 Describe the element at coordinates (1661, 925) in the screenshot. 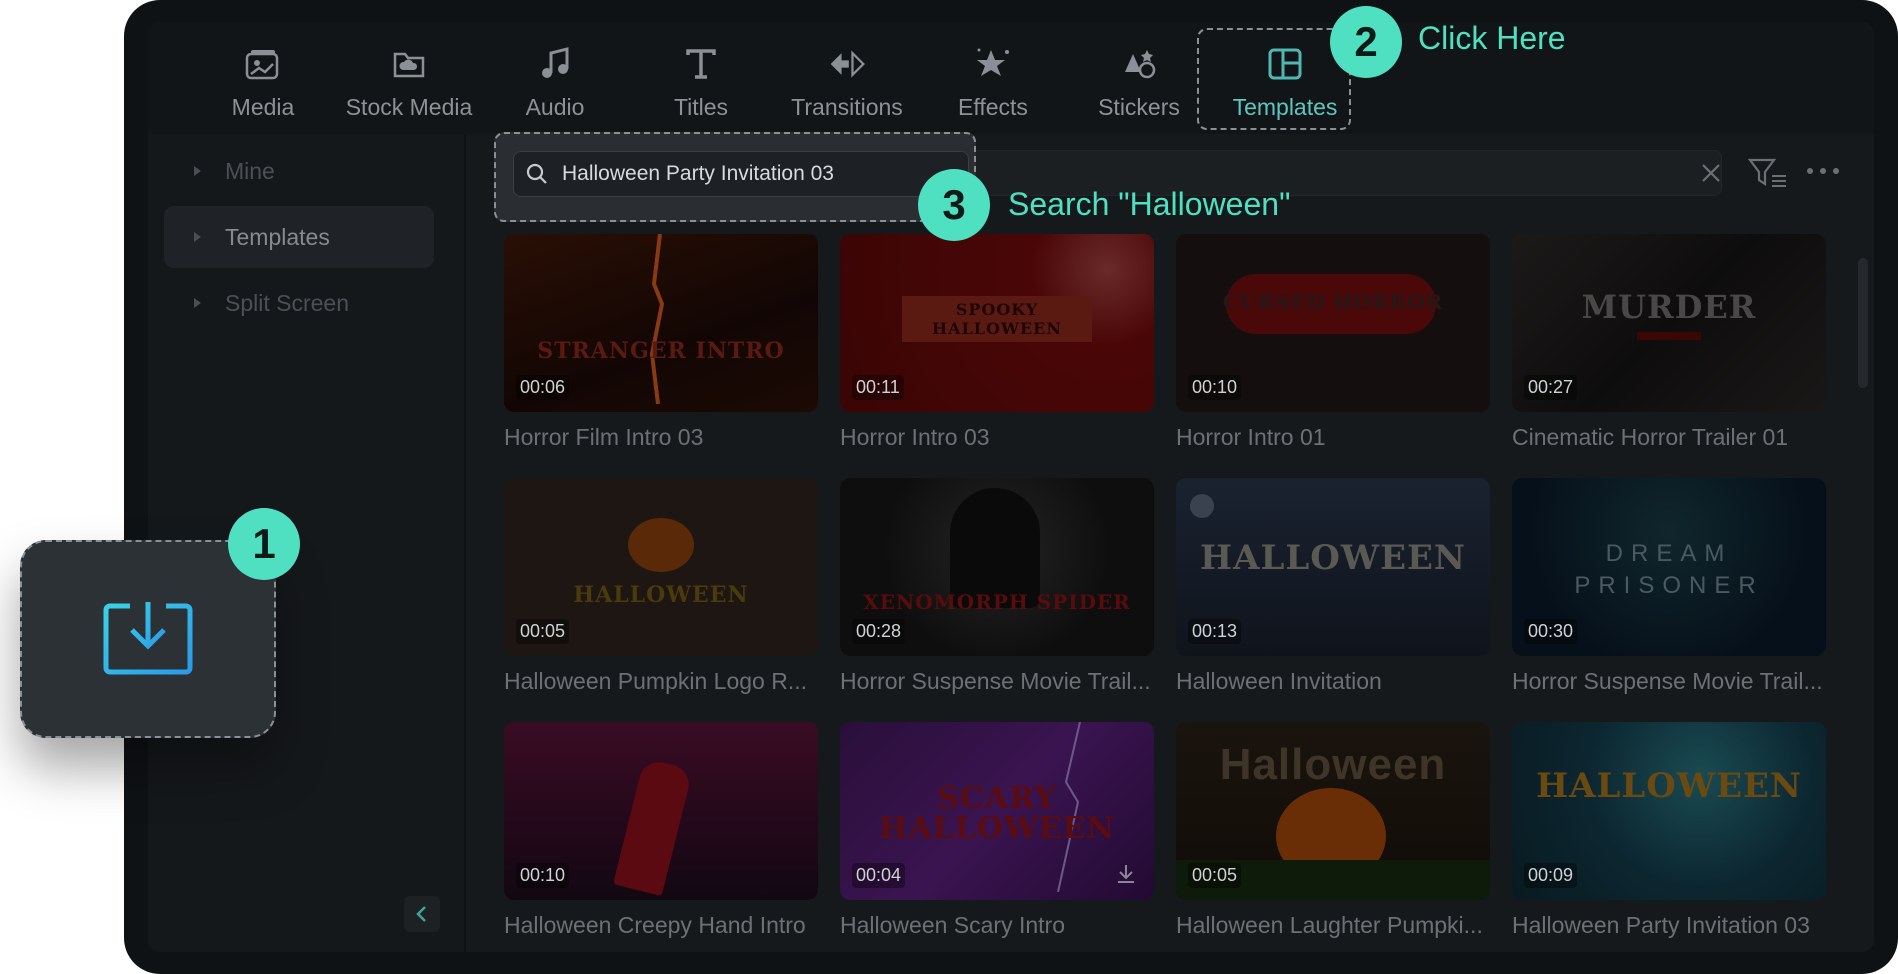

I see `template-name: Halloween Party Invitation 03` at that location.